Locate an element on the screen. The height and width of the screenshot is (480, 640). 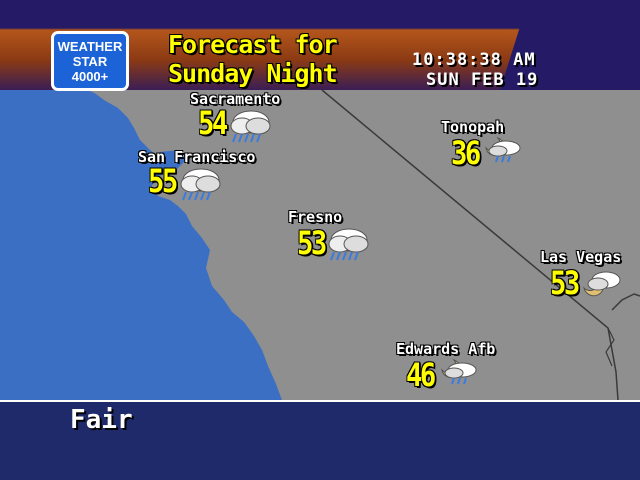
clock-date: SUN FEB 19 is located at coordinates (482, 80).